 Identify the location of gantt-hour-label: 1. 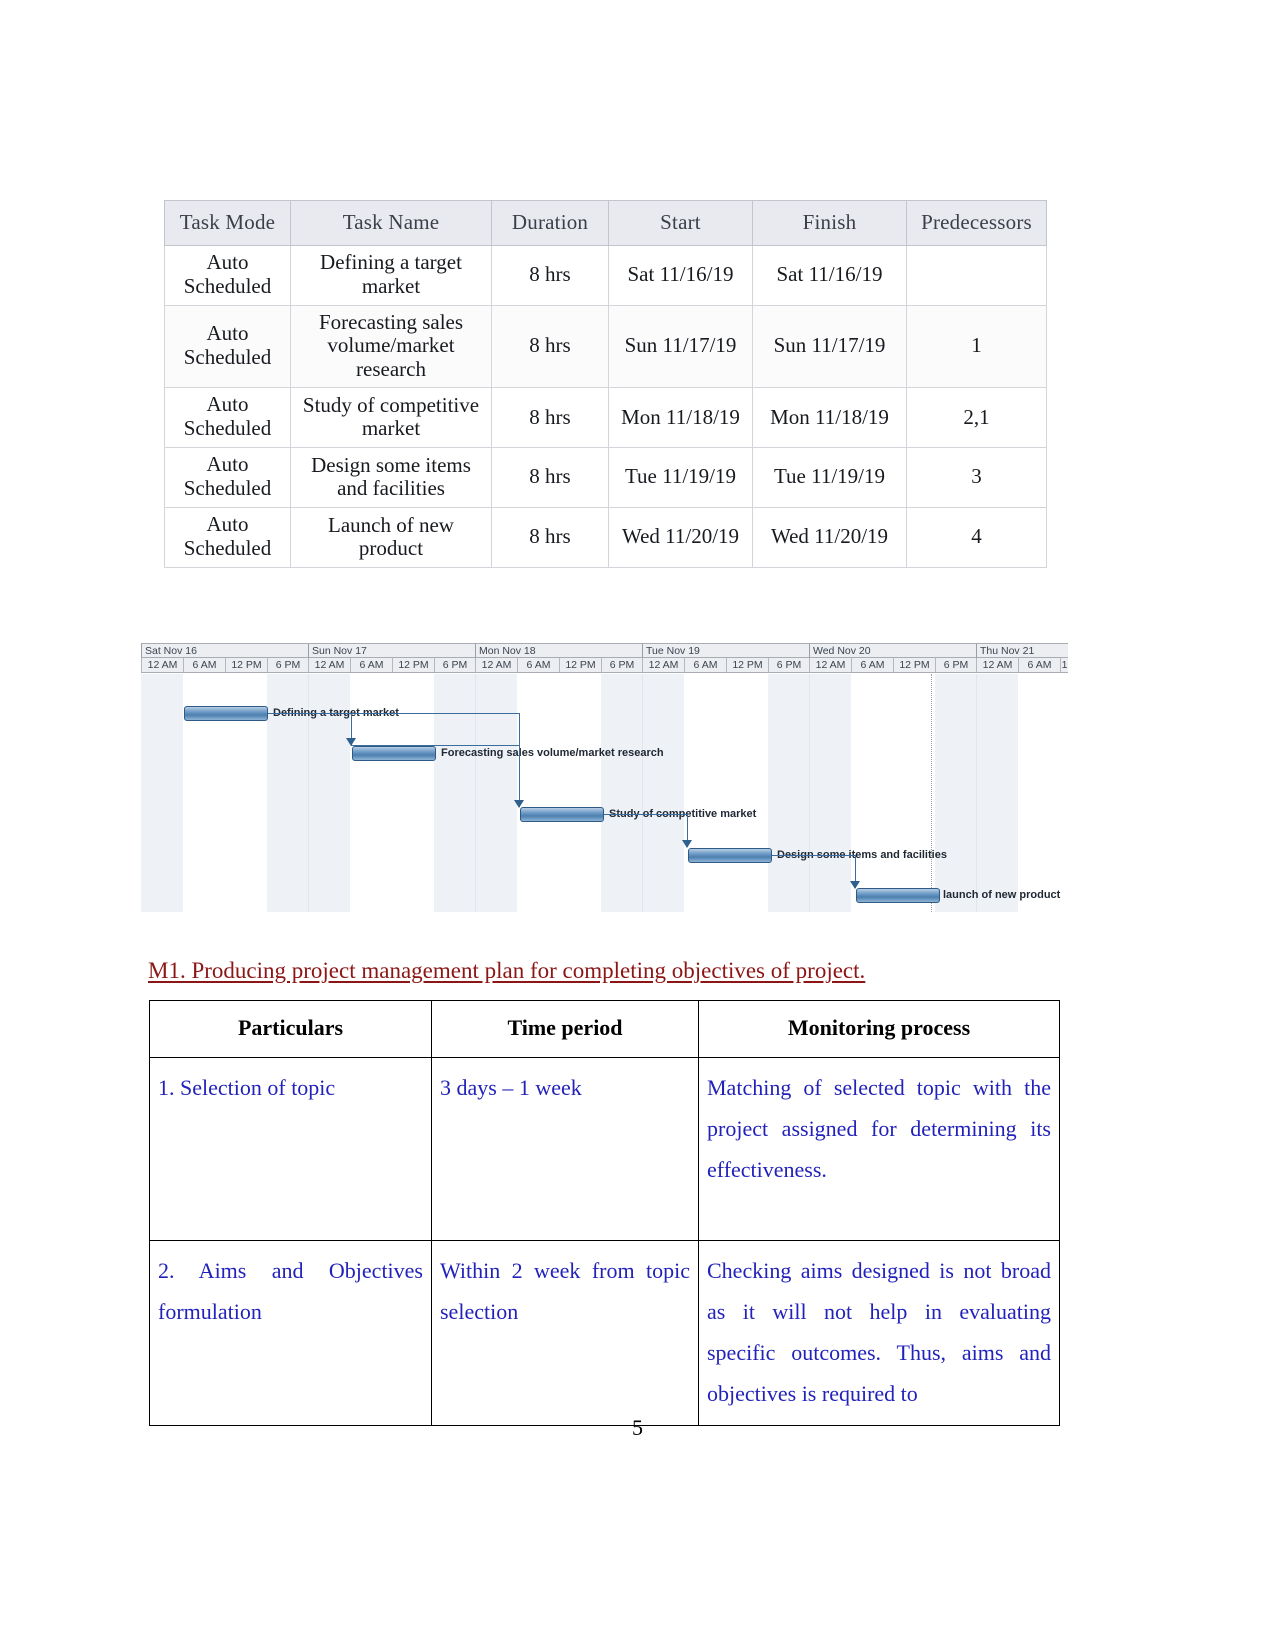
(1064, 665).